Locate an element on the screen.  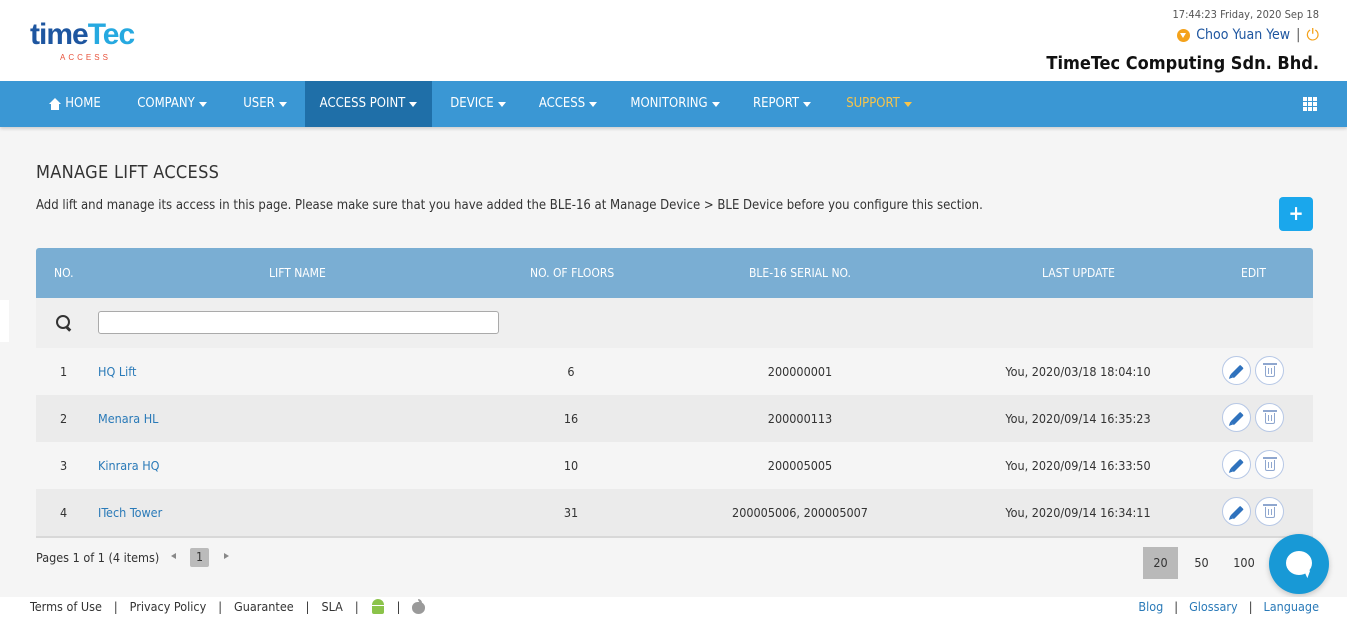
nav-company-label: COMPANY is located at coordinates (166, 103).